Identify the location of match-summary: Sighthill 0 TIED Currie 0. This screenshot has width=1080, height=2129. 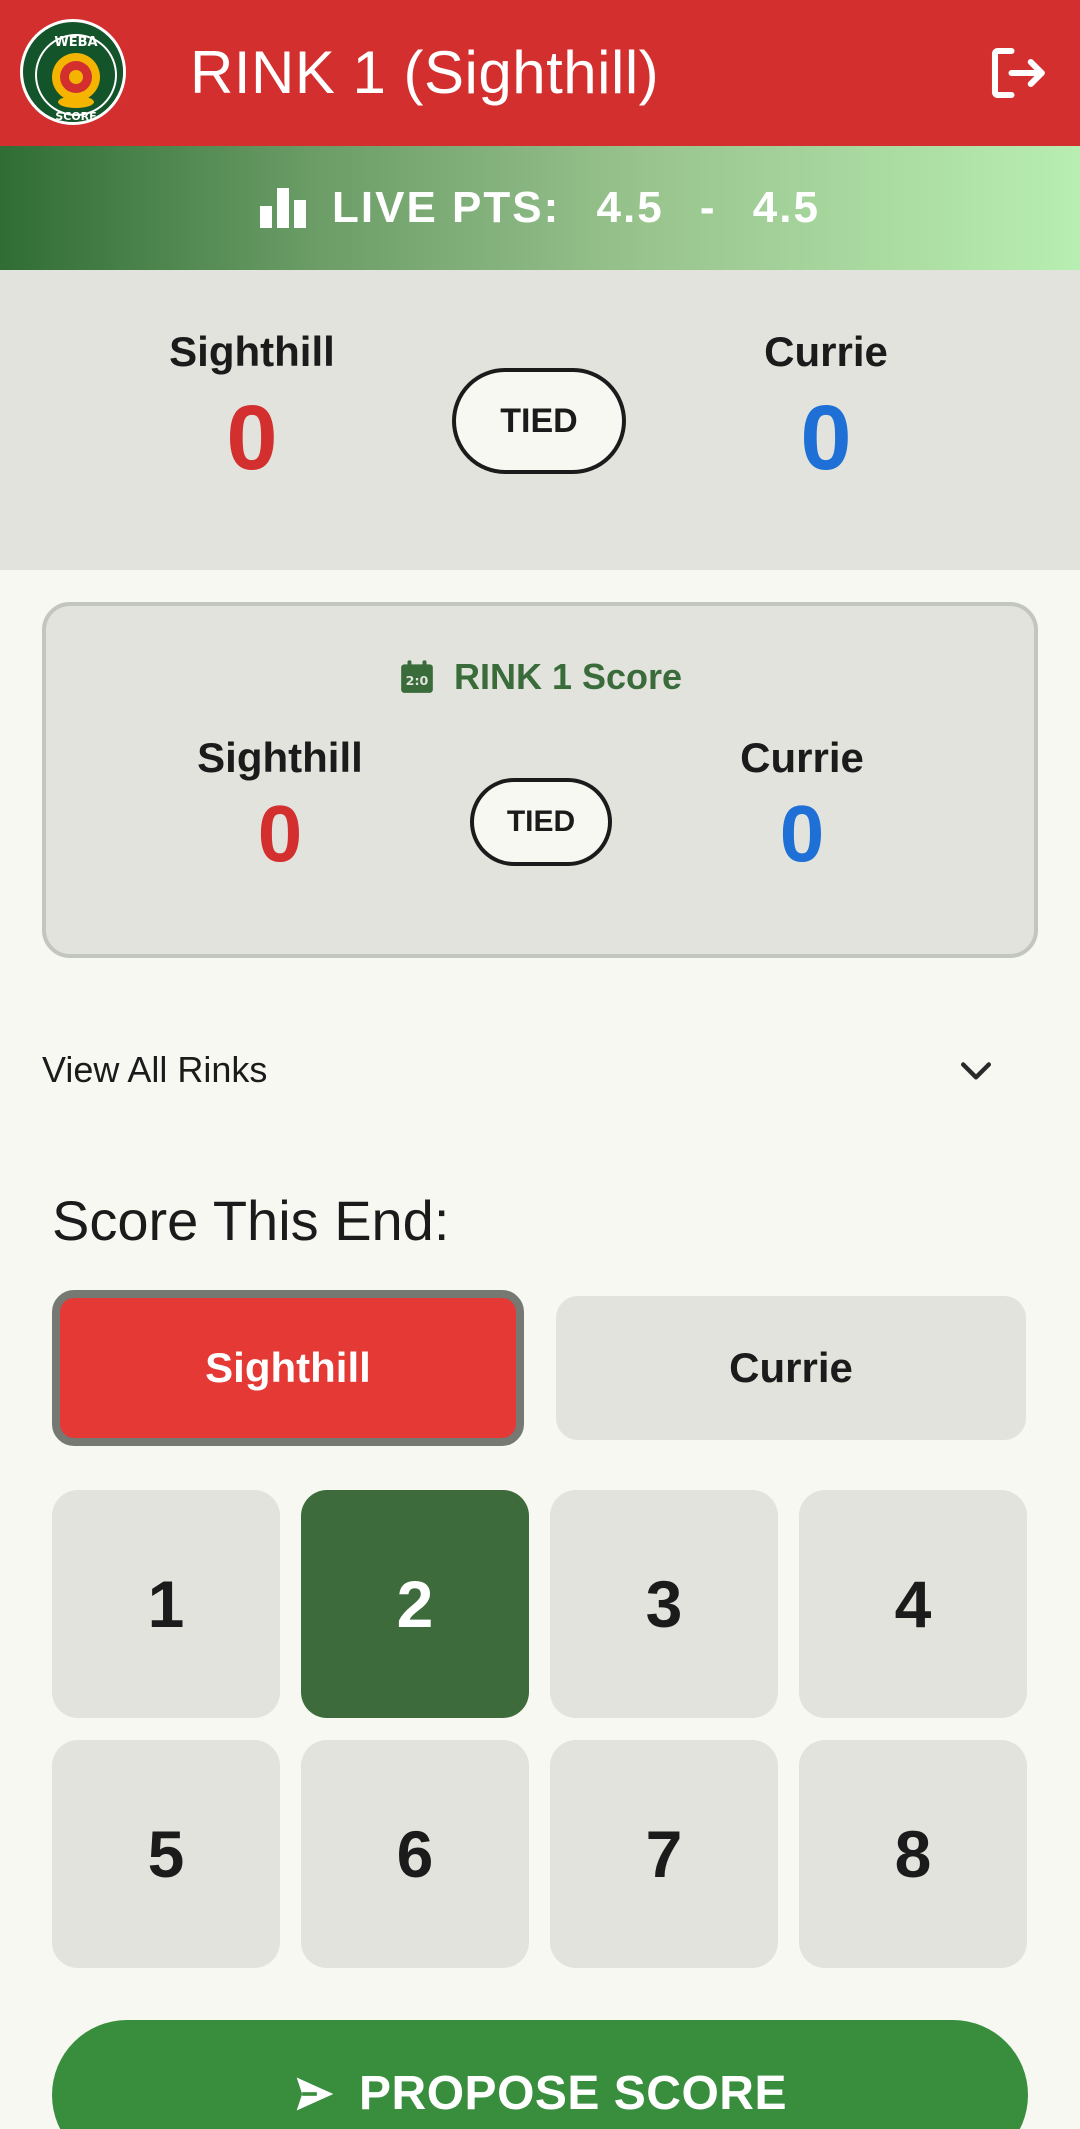
(540, 420).